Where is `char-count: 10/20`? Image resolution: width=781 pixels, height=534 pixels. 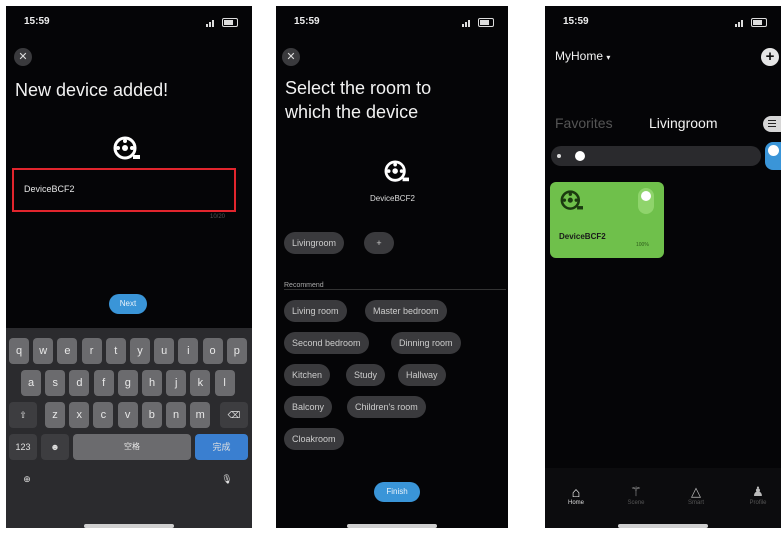
char-count: 10/20 is located at coordinates (218, 217).